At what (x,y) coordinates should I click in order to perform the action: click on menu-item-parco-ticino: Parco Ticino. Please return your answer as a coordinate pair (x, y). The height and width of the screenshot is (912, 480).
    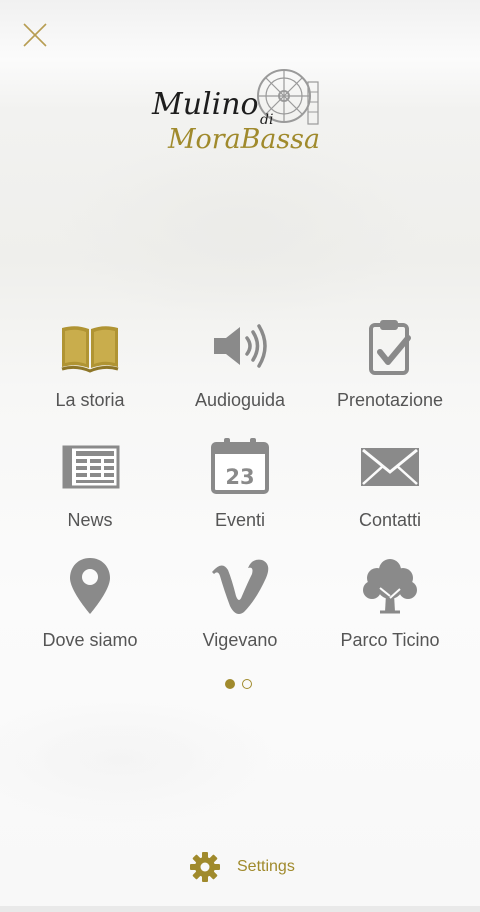
    Looking at the image, I should click on (390, 605).